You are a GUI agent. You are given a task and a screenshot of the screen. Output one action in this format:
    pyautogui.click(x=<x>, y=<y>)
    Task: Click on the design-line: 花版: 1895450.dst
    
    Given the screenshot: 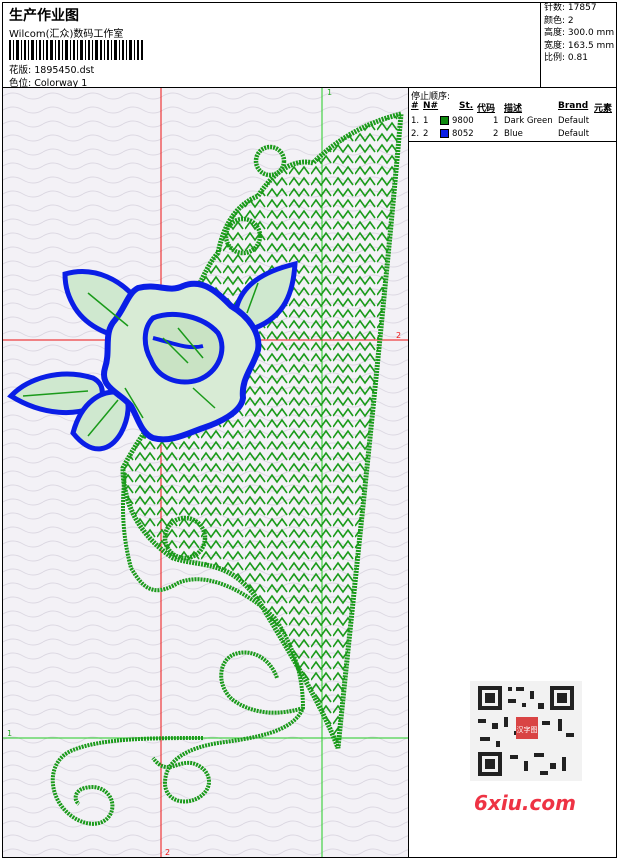 What is the action you would take?
    pyautogui.click(x=51, y=69)
    